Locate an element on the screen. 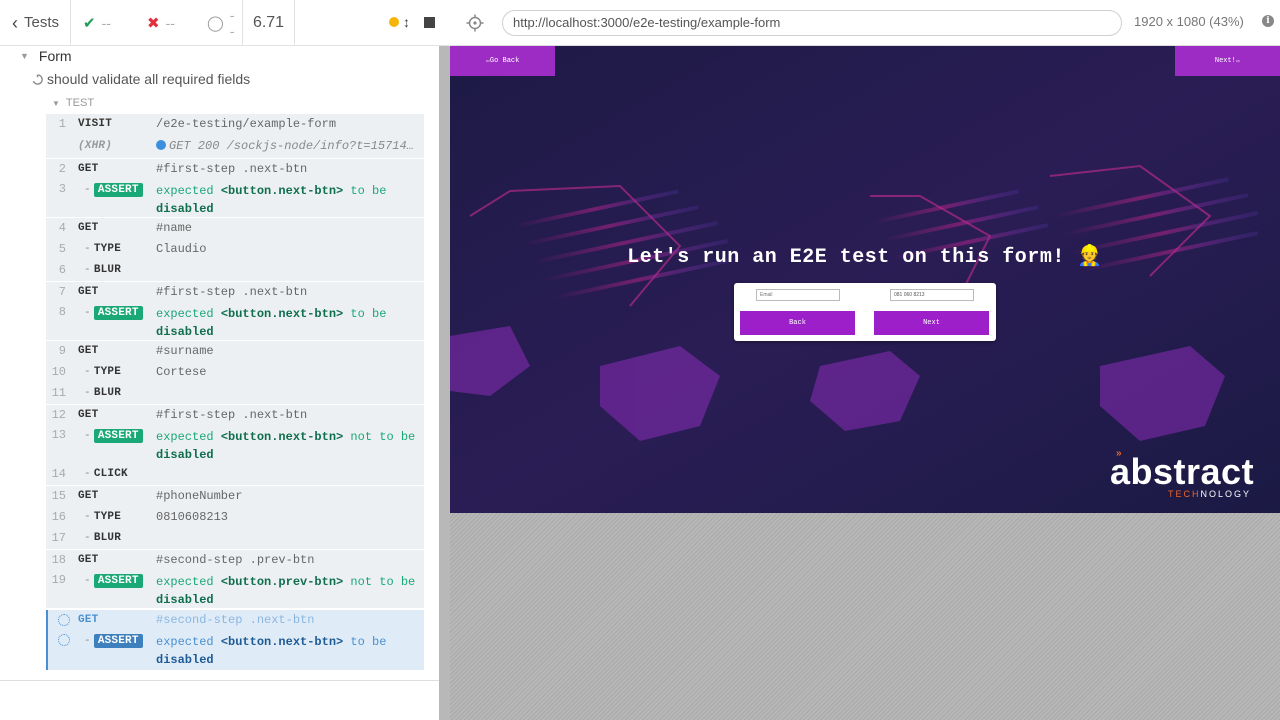 The height and width of the screenshot is (720, 1280). command-message: Cortese is located at coordinates (181, 372).